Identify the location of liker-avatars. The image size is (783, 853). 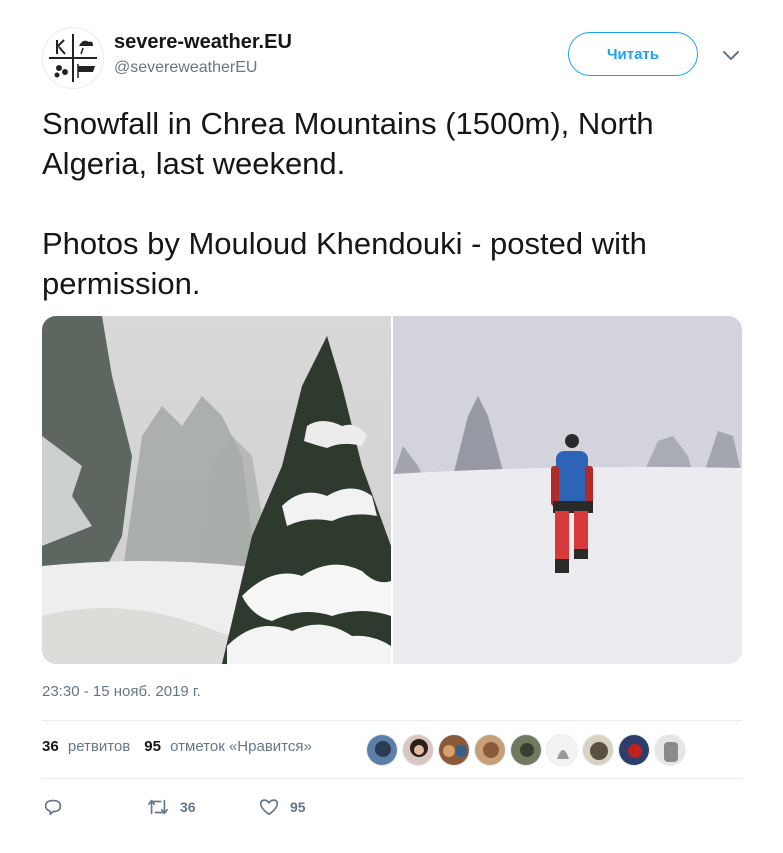
(528, 750).